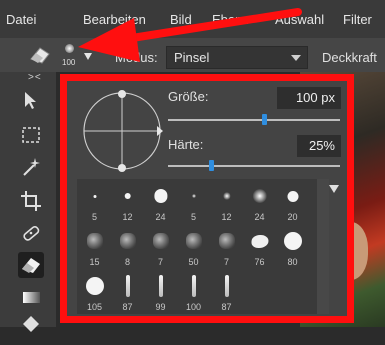  What do you see at coordinates (349, 57) in the screenshot?
I see `opacity-label: Deckkraft` at bounding box center [349, 57].